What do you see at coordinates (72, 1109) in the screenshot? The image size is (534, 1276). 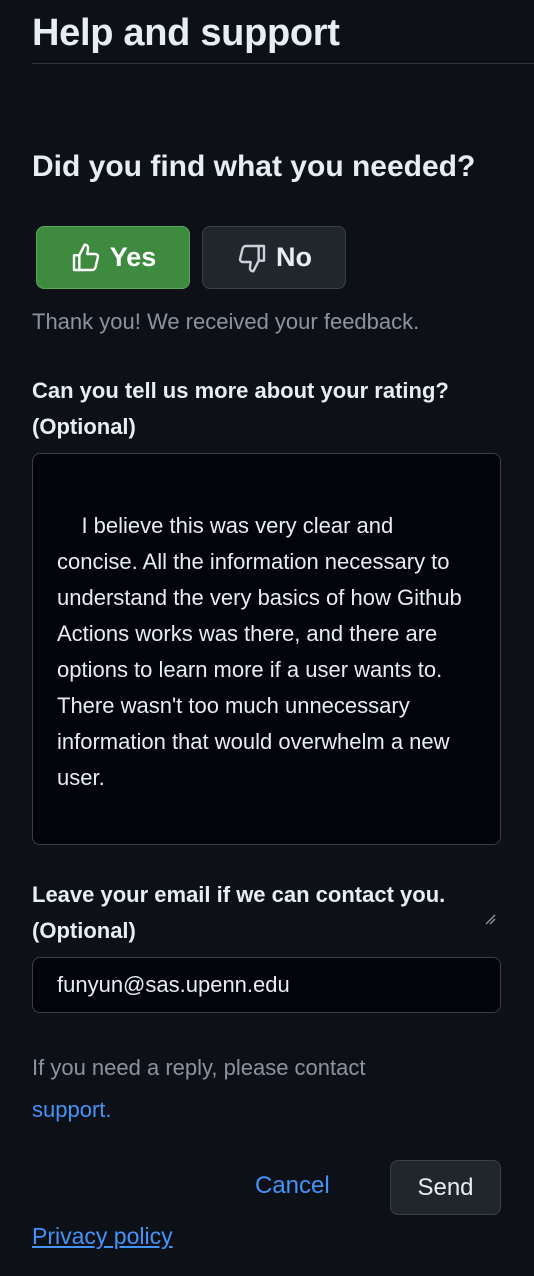 I see `support-link: support.` at bounding box center [72, 1109].